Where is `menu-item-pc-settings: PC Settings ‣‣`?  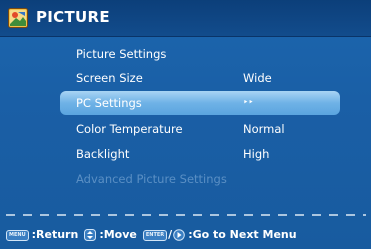
menu-item-pc-settings: PC Settings ‣‣ is located at coordinates (200, 103).